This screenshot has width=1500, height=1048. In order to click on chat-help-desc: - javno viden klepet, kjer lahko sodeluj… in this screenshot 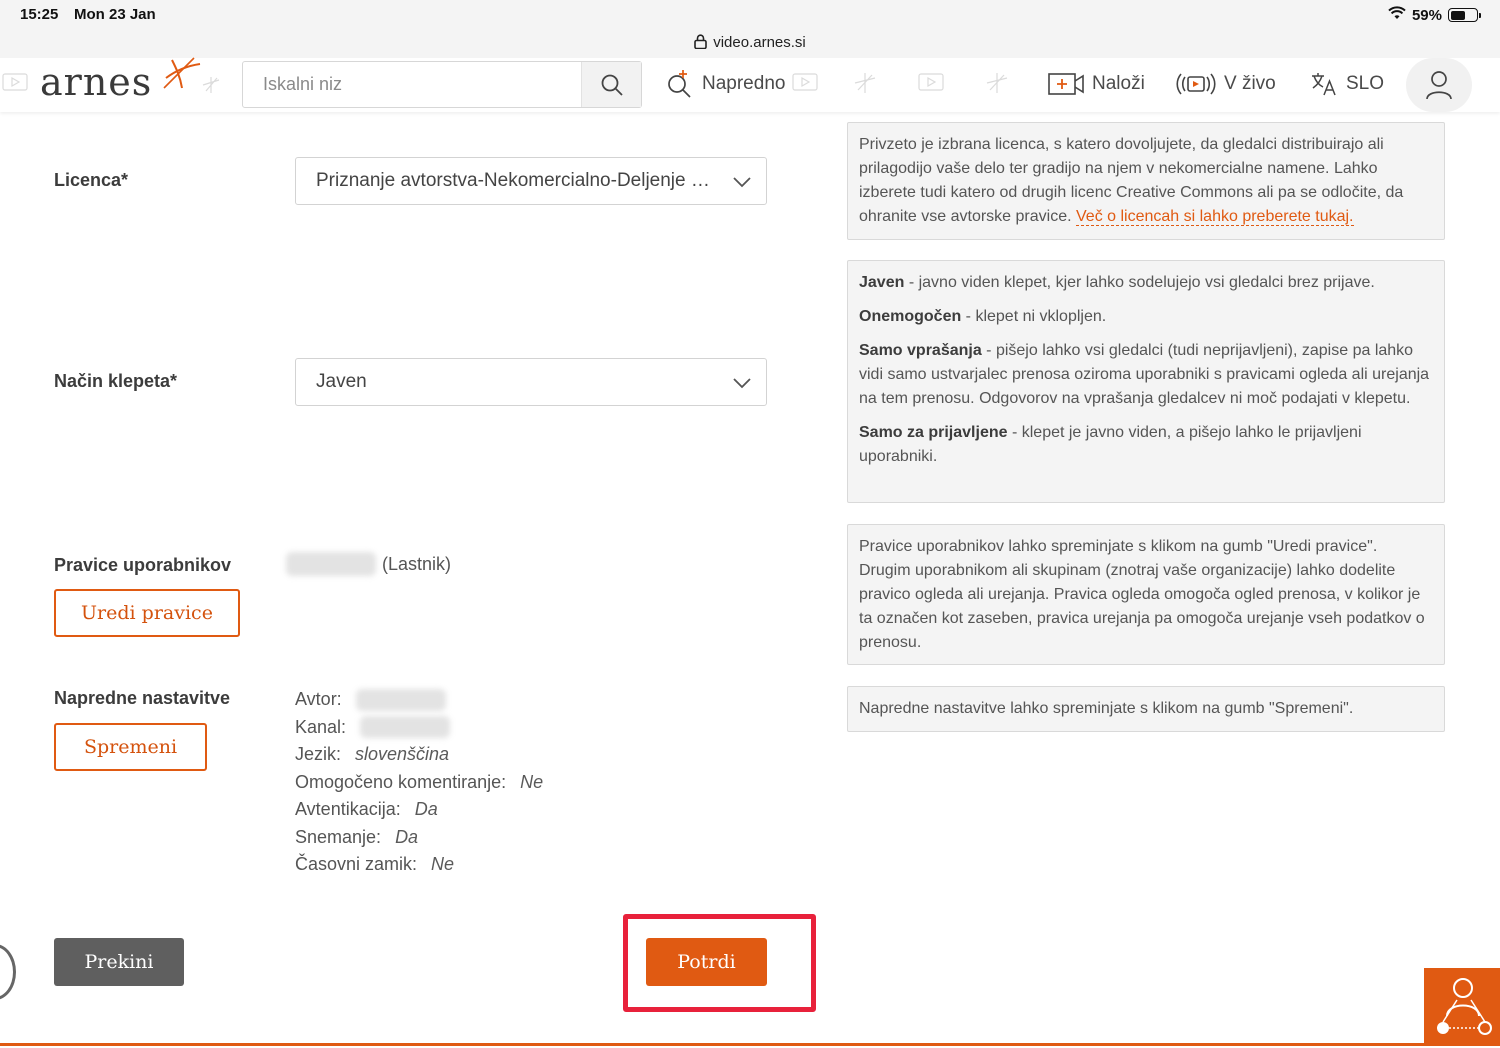, I will do `click(1139, 282)`.